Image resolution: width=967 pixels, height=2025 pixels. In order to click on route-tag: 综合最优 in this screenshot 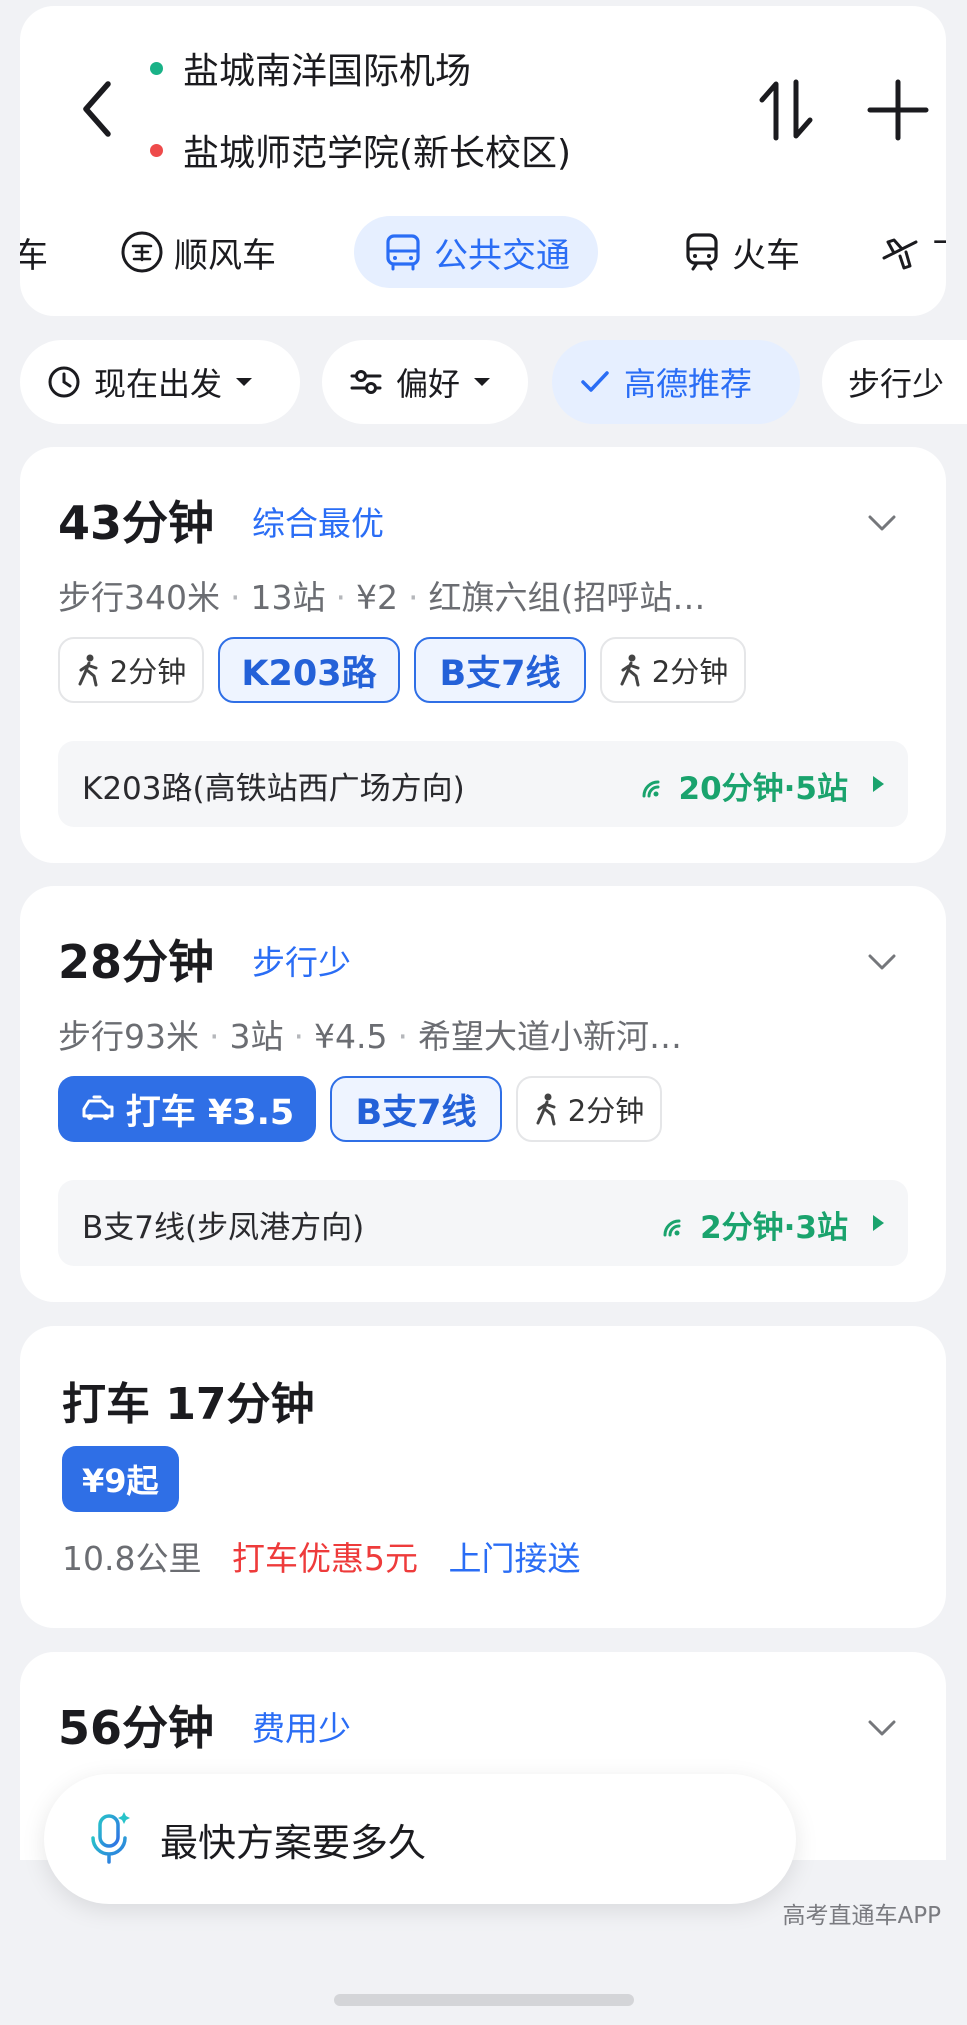, I will do `click(318, 523)`.